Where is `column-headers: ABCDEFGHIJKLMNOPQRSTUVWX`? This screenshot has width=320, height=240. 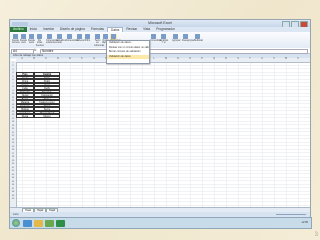
column-headers: ABCDEFGHIJKLMNOPQRSTUVWX is located at coordinates (163, 60).